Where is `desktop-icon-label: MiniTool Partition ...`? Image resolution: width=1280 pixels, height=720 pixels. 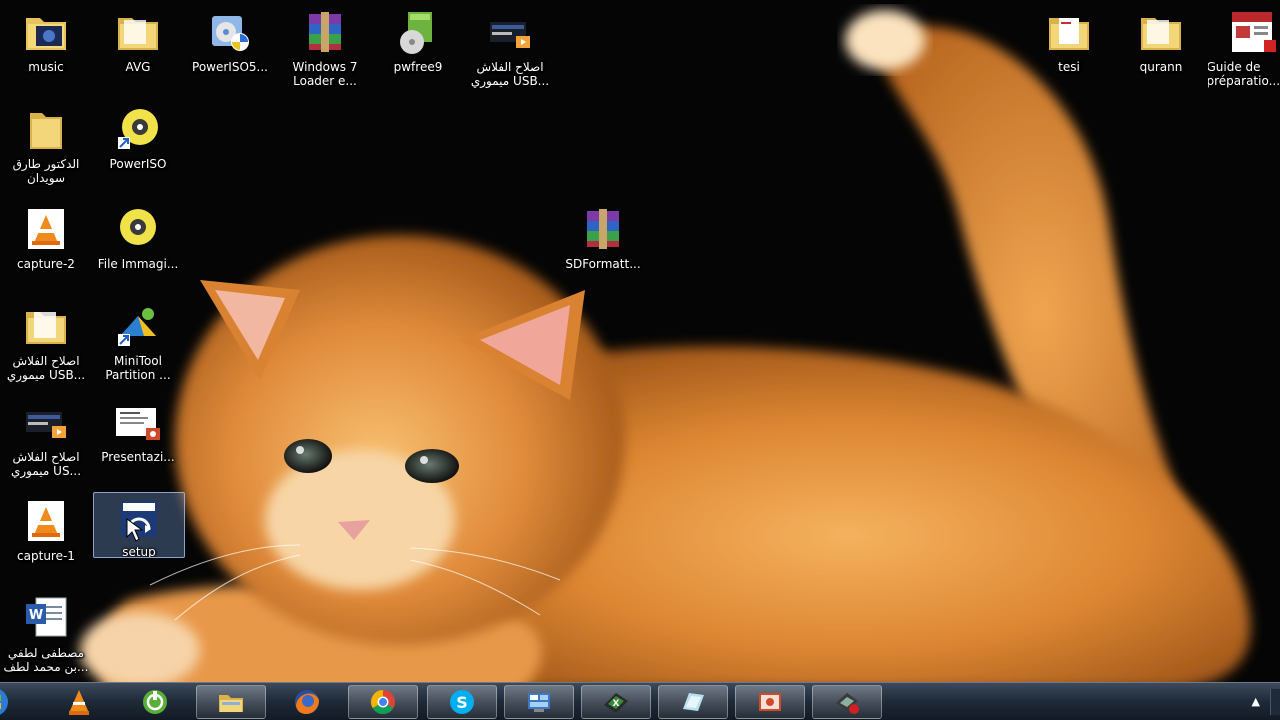 desktop-icon-label: MiniTool Partition ... is located at coordinates (138, 368).